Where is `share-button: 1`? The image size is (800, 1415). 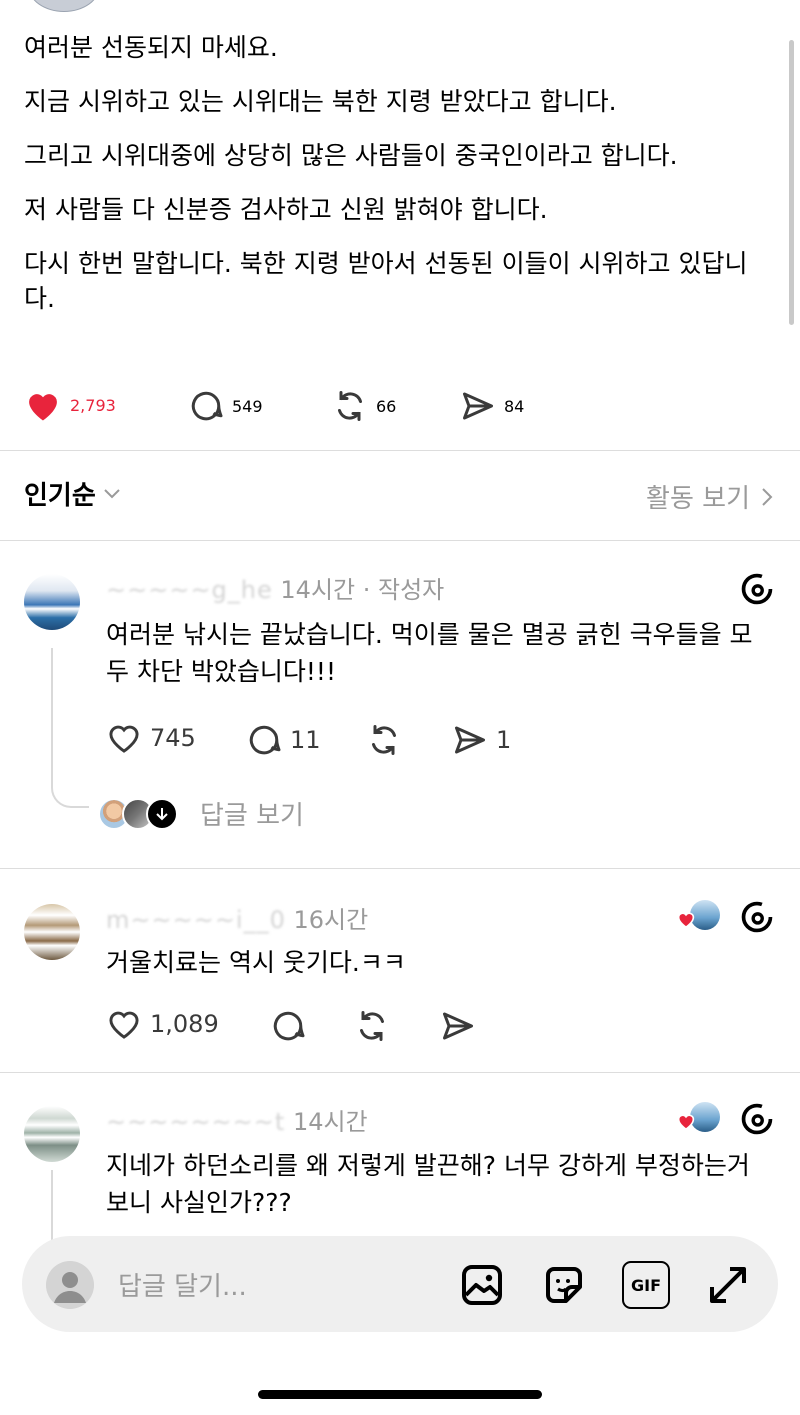
share-button: 1 is located at coordinates (481, 740).